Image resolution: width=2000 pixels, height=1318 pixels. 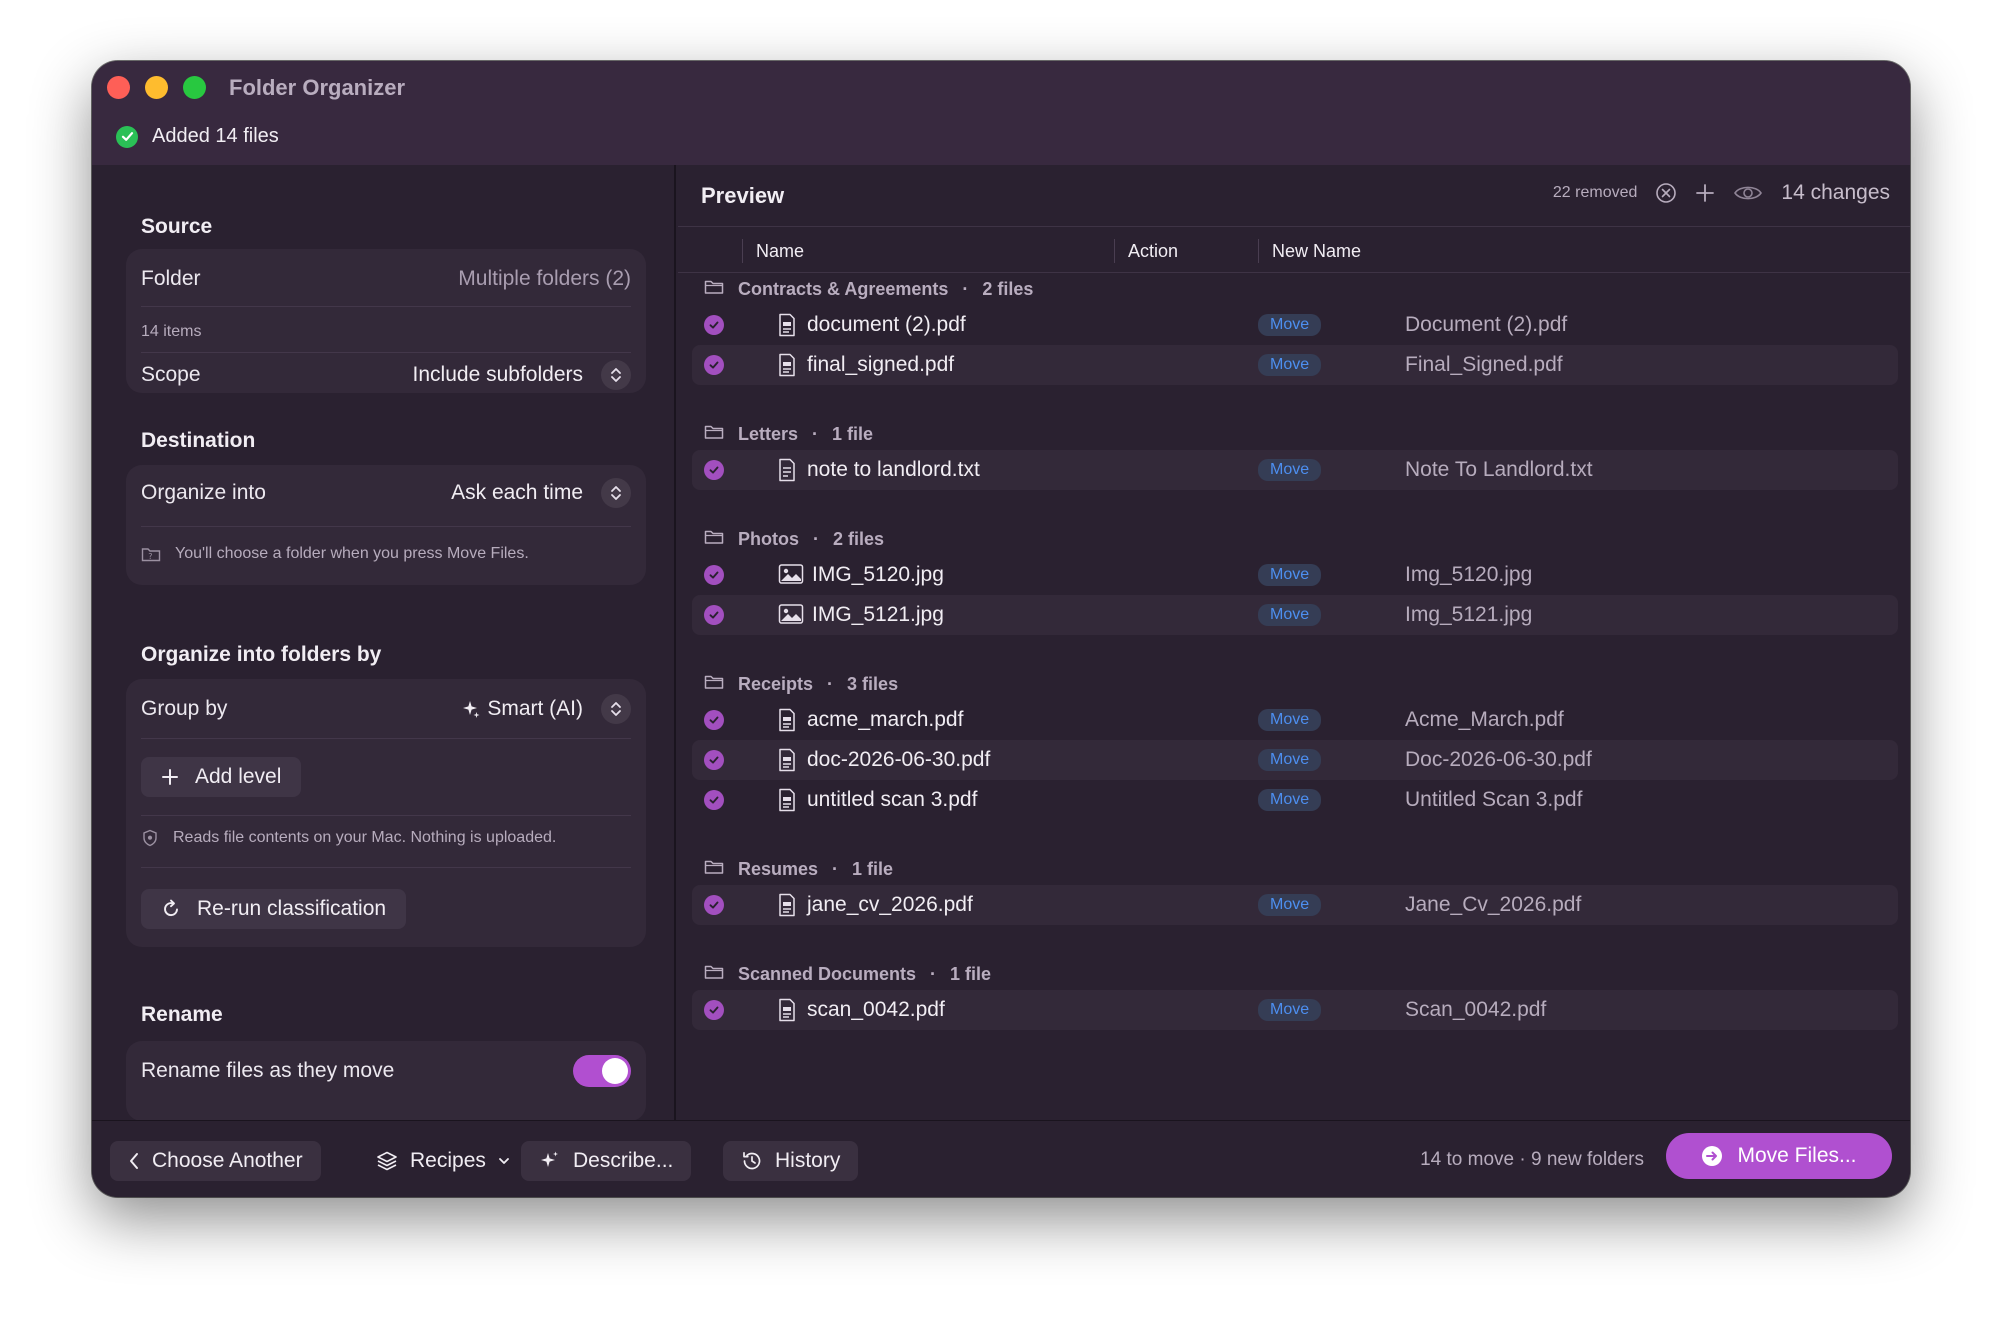 I want to click on group-count: 3 files, so click(x=873, y=684).